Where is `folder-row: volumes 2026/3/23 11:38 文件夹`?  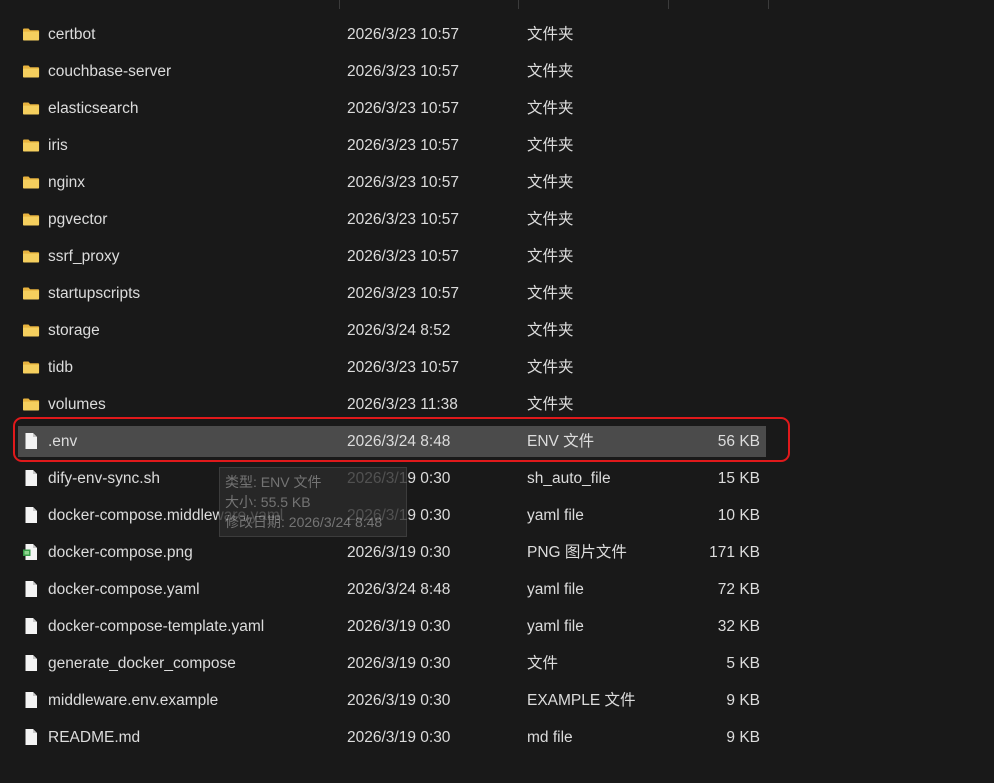
folder-row: volumes 2026/3/23 11:38 文件夹 is located at coordinates (392, 404).